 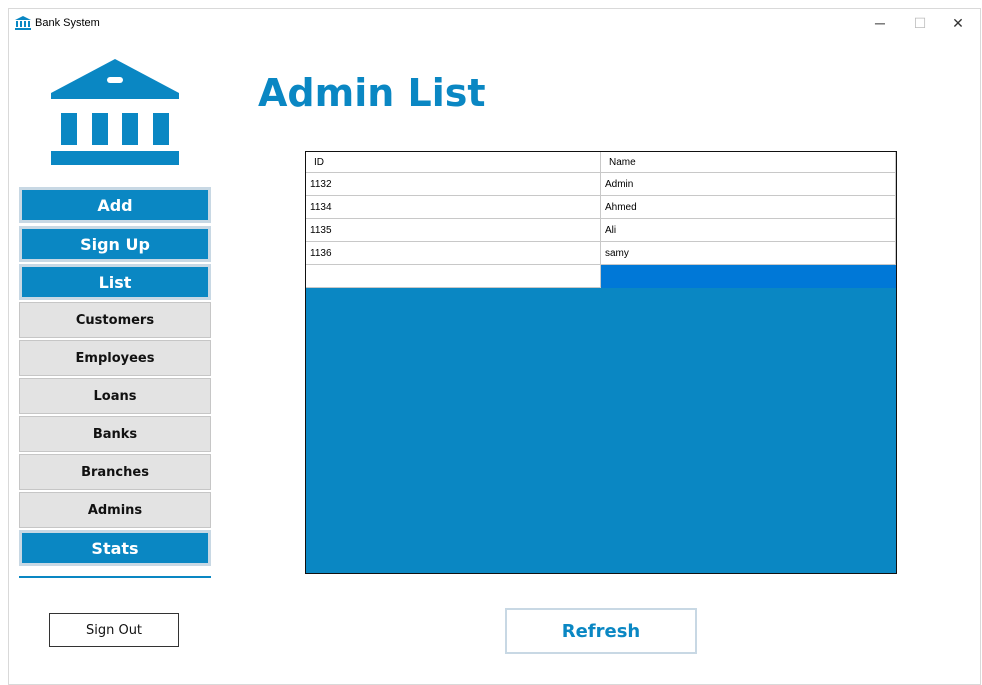 What do you see at coordinates (748, 184) in the screenshot?
I see `name-cell: Admin` at bounding box center [748, 184].